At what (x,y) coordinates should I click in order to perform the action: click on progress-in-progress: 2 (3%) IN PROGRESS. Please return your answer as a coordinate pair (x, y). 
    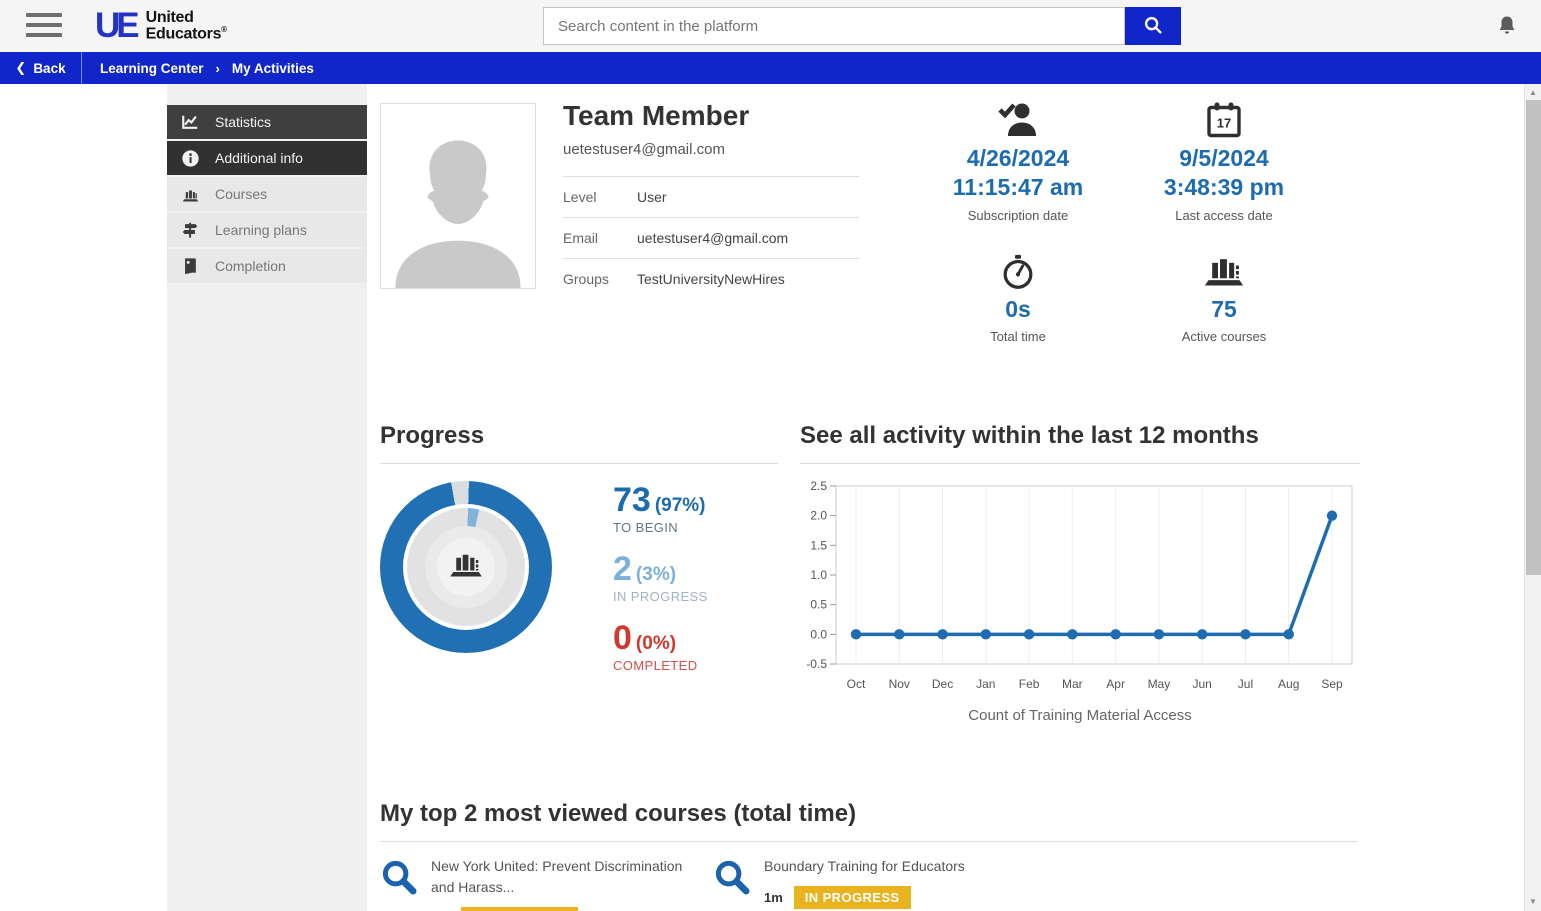
    Looking at the image, I should click on (660, 577).